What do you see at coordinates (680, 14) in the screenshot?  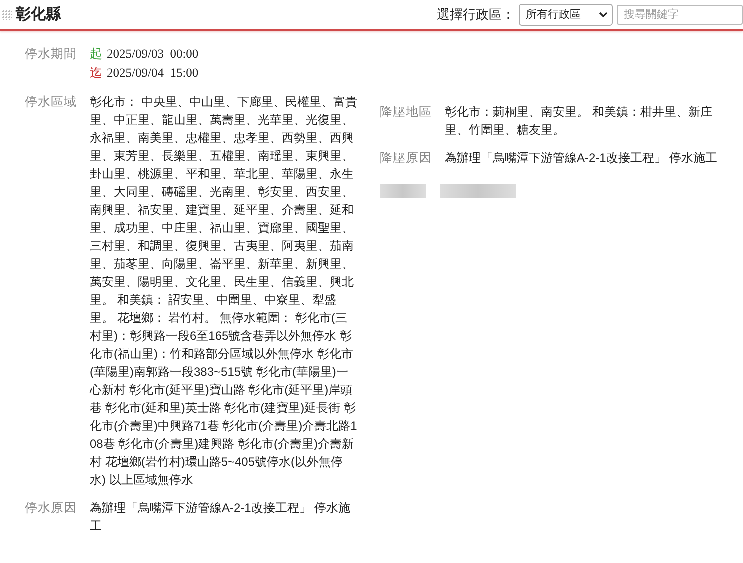 I see `search-field: 搜尋關鍵字` at bounding box center [680, 14].